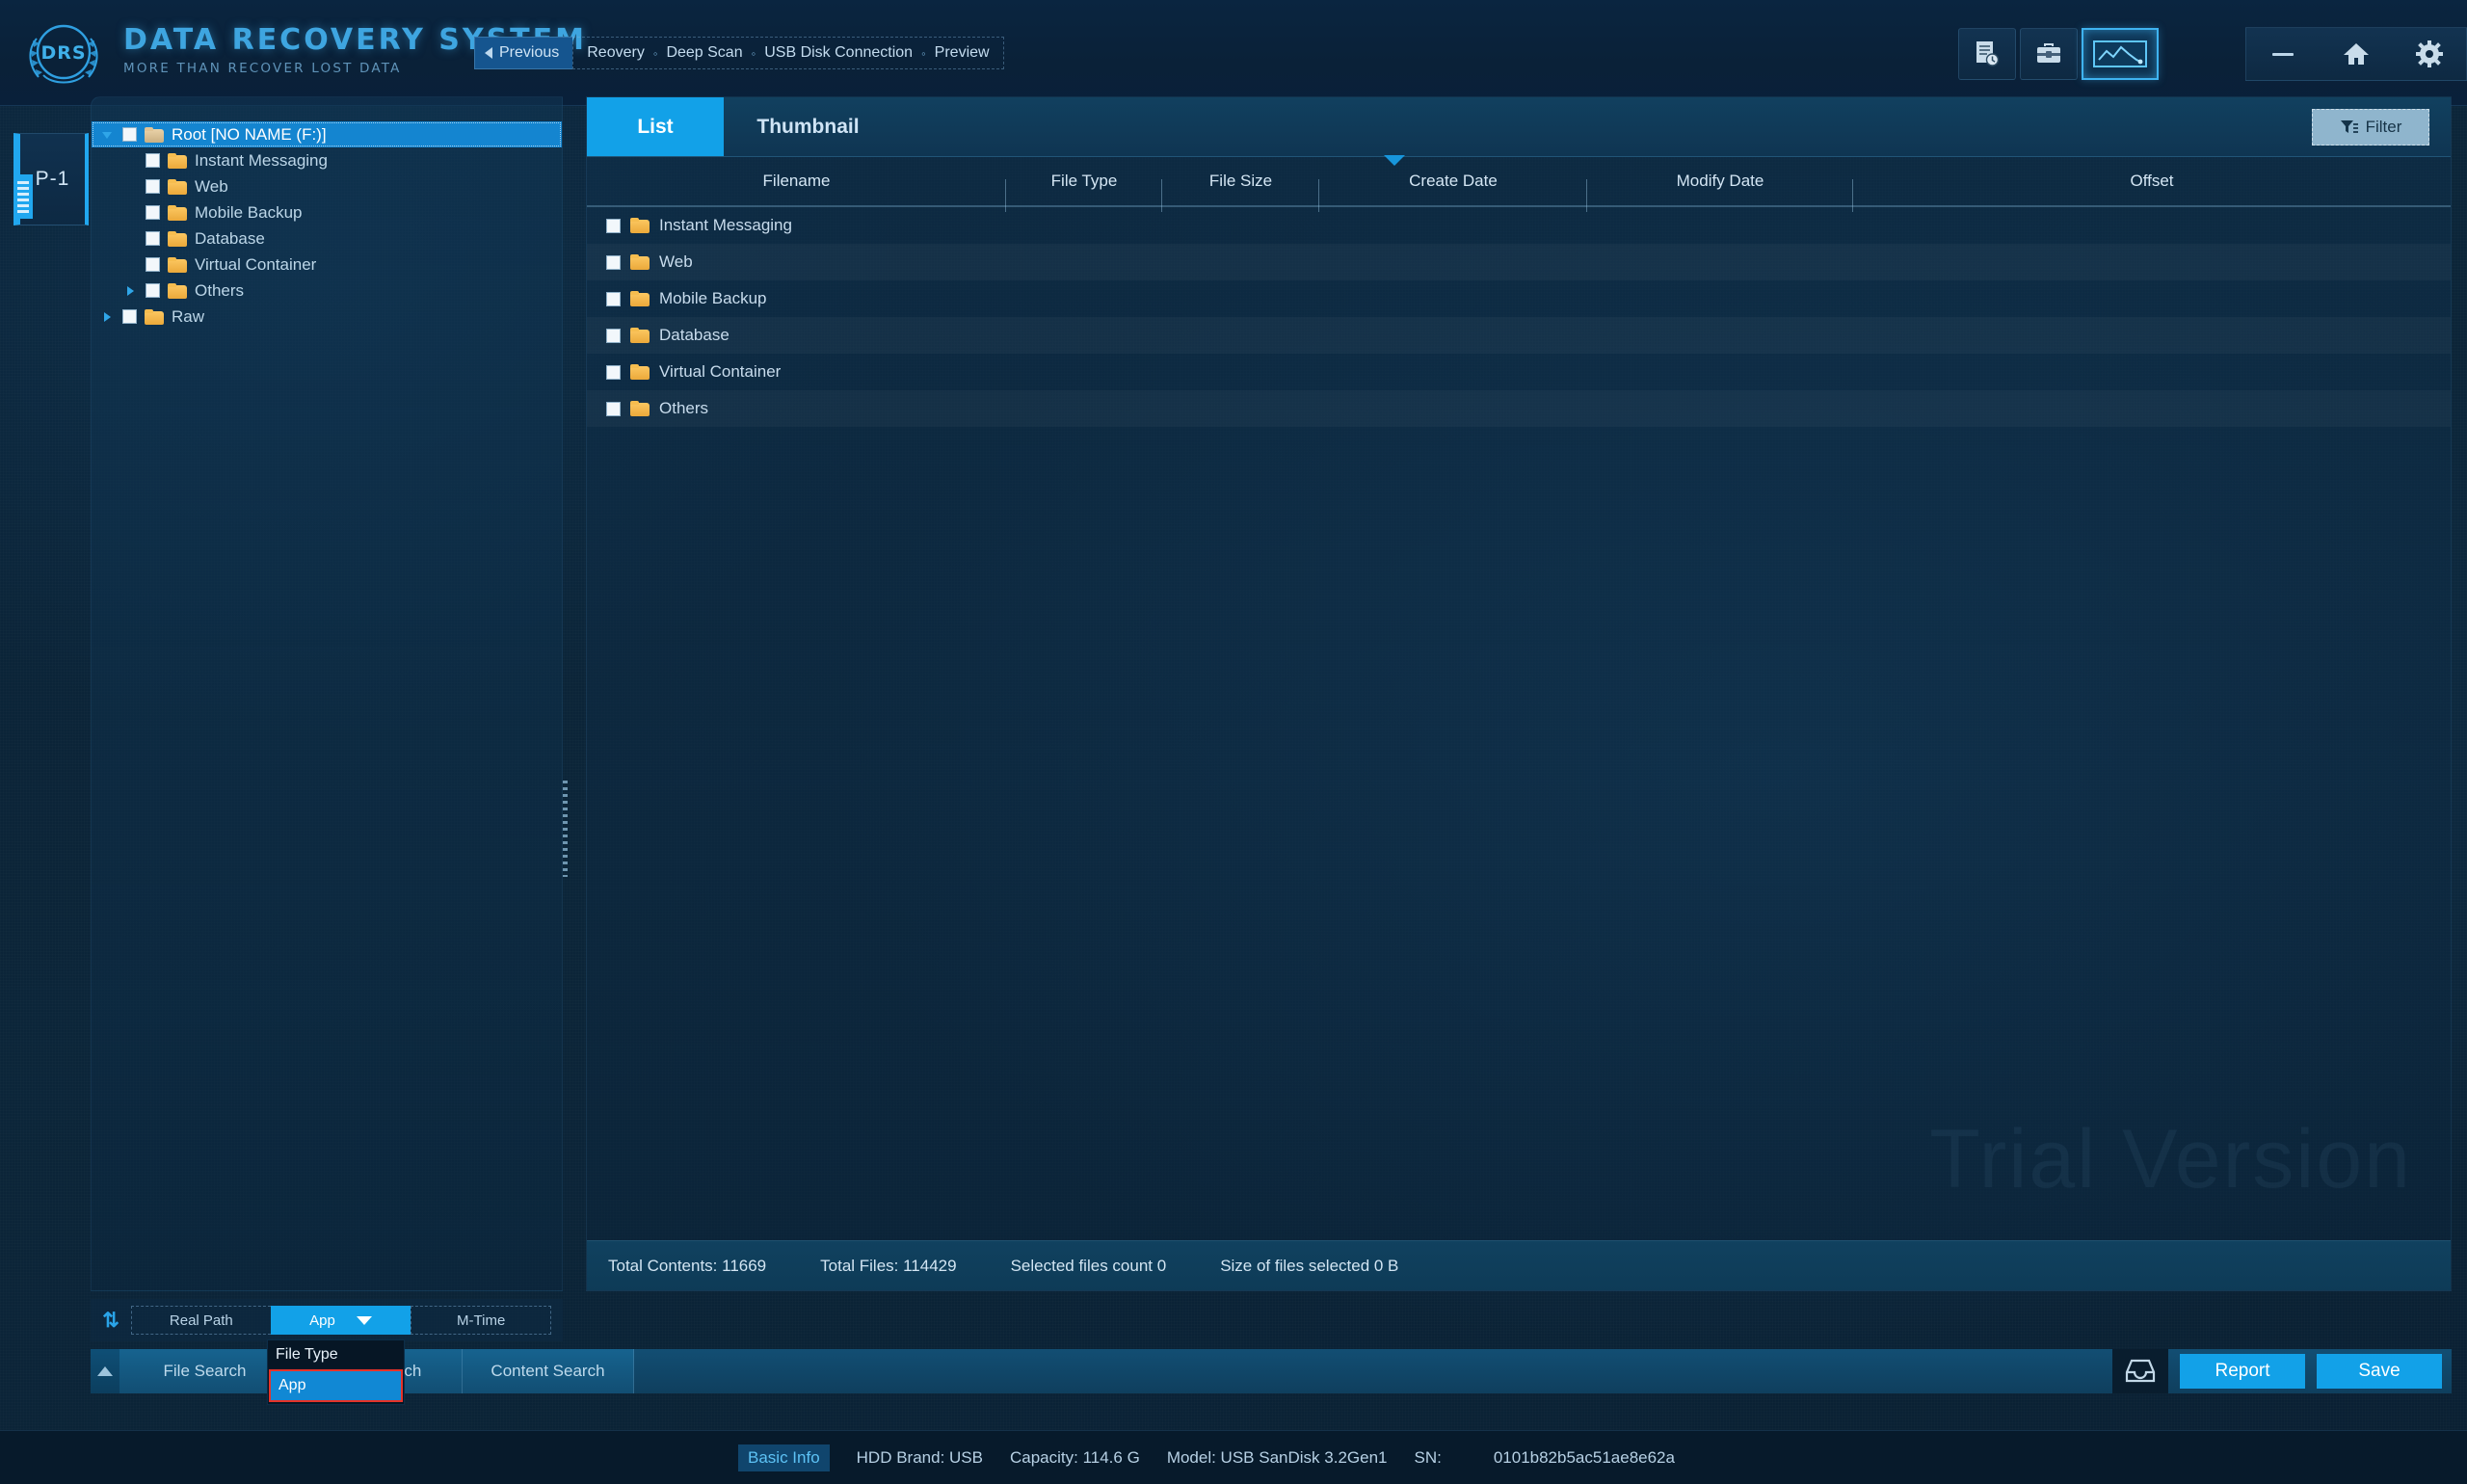  I want to click on column-header-offset: Offset, so click(2152, 181).